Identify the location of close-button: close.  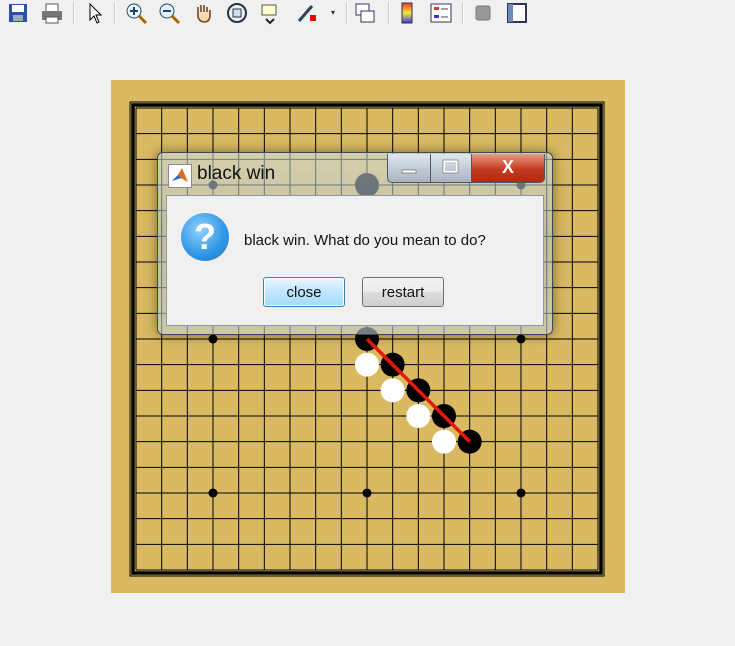
(304, 292).